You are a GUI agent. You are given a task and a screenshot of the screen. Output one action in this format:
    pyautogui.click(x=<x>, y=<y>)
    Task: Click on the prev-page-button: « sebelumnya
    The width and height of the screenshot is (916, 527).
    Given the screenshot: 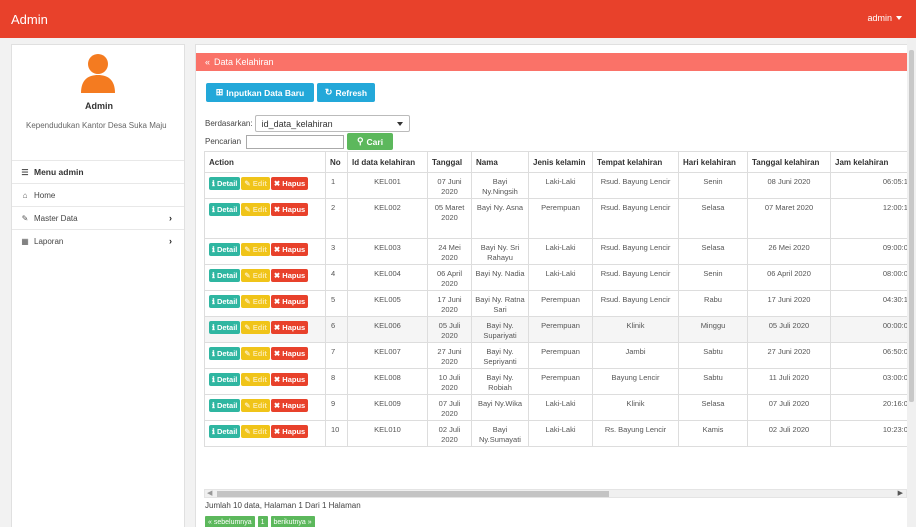 What is the action you would take?
    pyautogui.click(x=230, y=521)
    